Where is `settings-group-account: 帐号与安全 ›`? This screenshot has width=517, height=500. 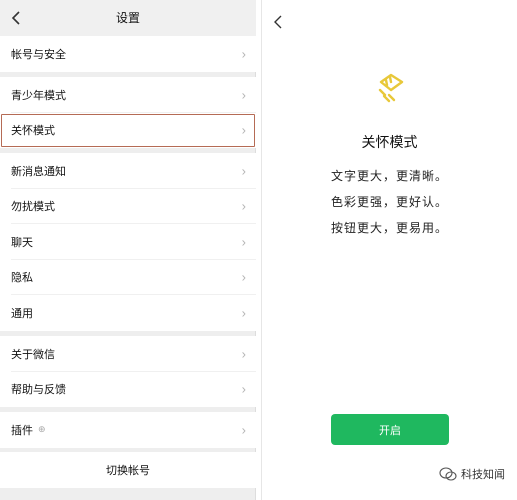 settings-group-account: 帐号与安全 › is located at coordinates (128, 54).